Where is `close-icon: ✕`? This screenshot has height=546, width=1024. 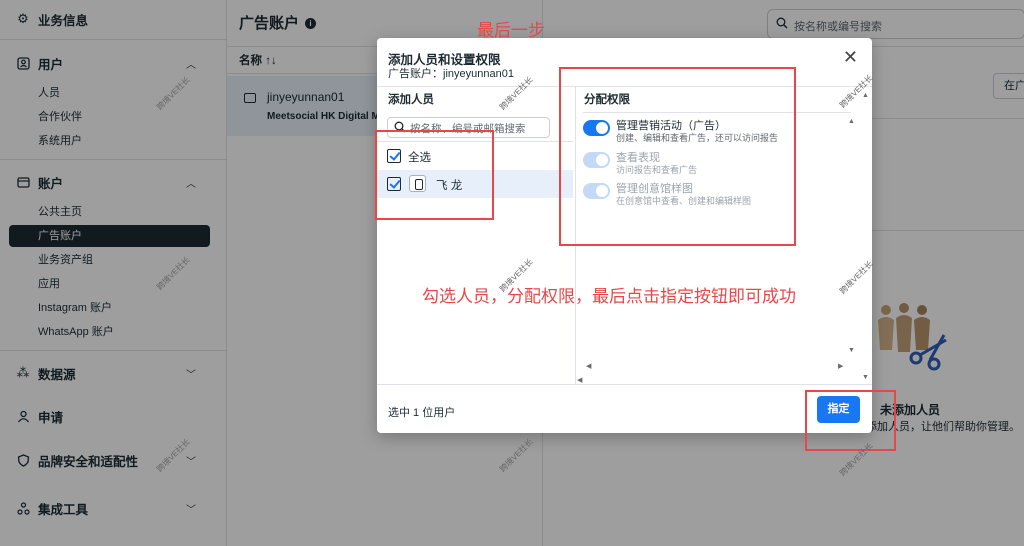
close-icon: ✕ is located at coordinates (850, 57).